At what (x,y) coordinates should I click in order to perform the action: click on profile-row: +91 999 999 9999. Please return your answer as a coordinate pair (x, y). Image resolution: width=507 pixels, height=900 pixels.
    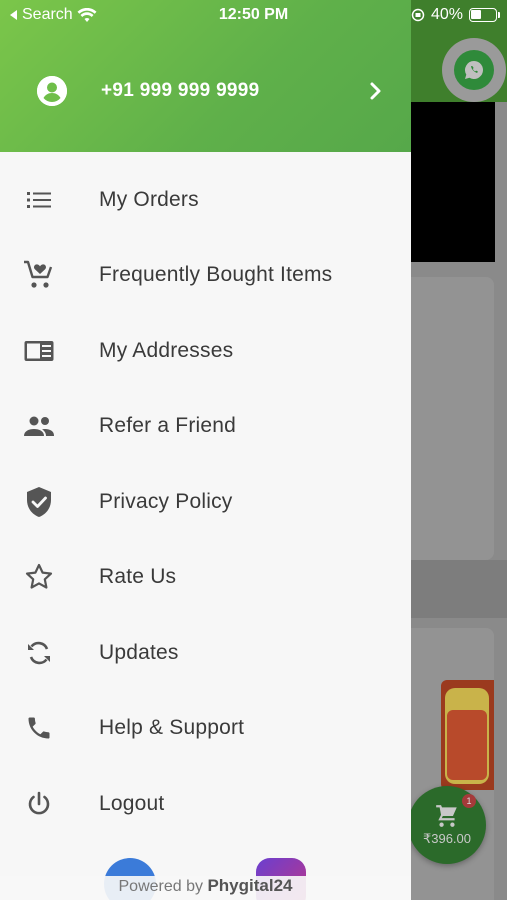
    Looking at the image, I should click on (205, 91).